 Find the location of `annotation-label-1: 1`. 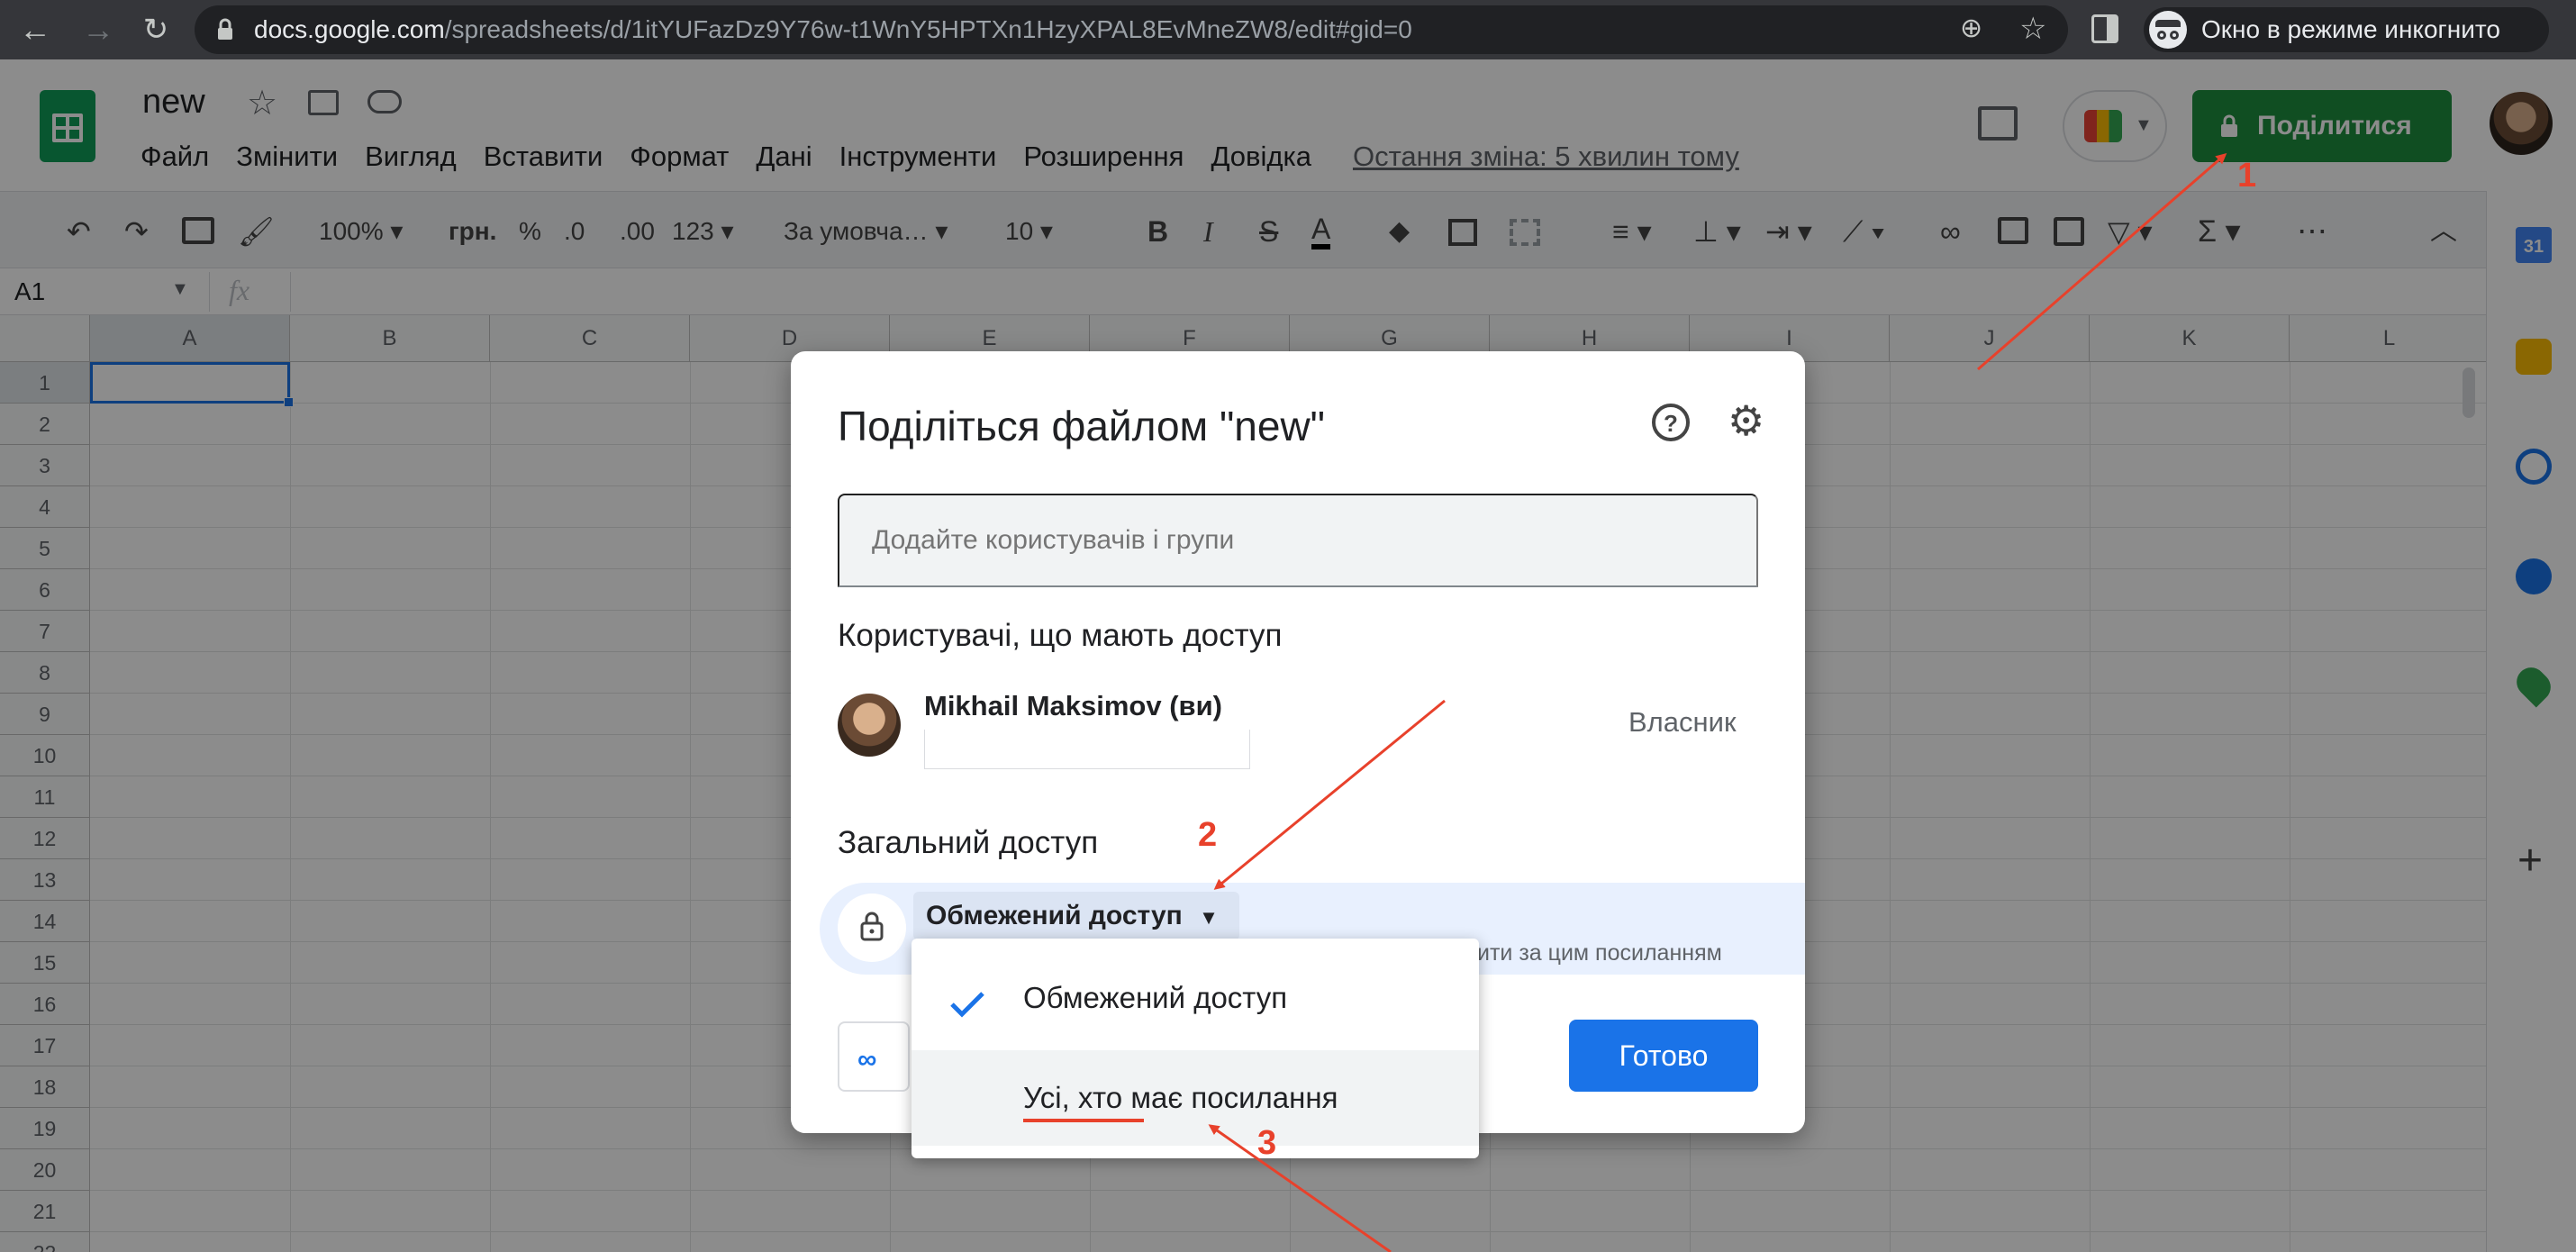

annotation-label-1: 1 is located at coordinates (2247, 176).